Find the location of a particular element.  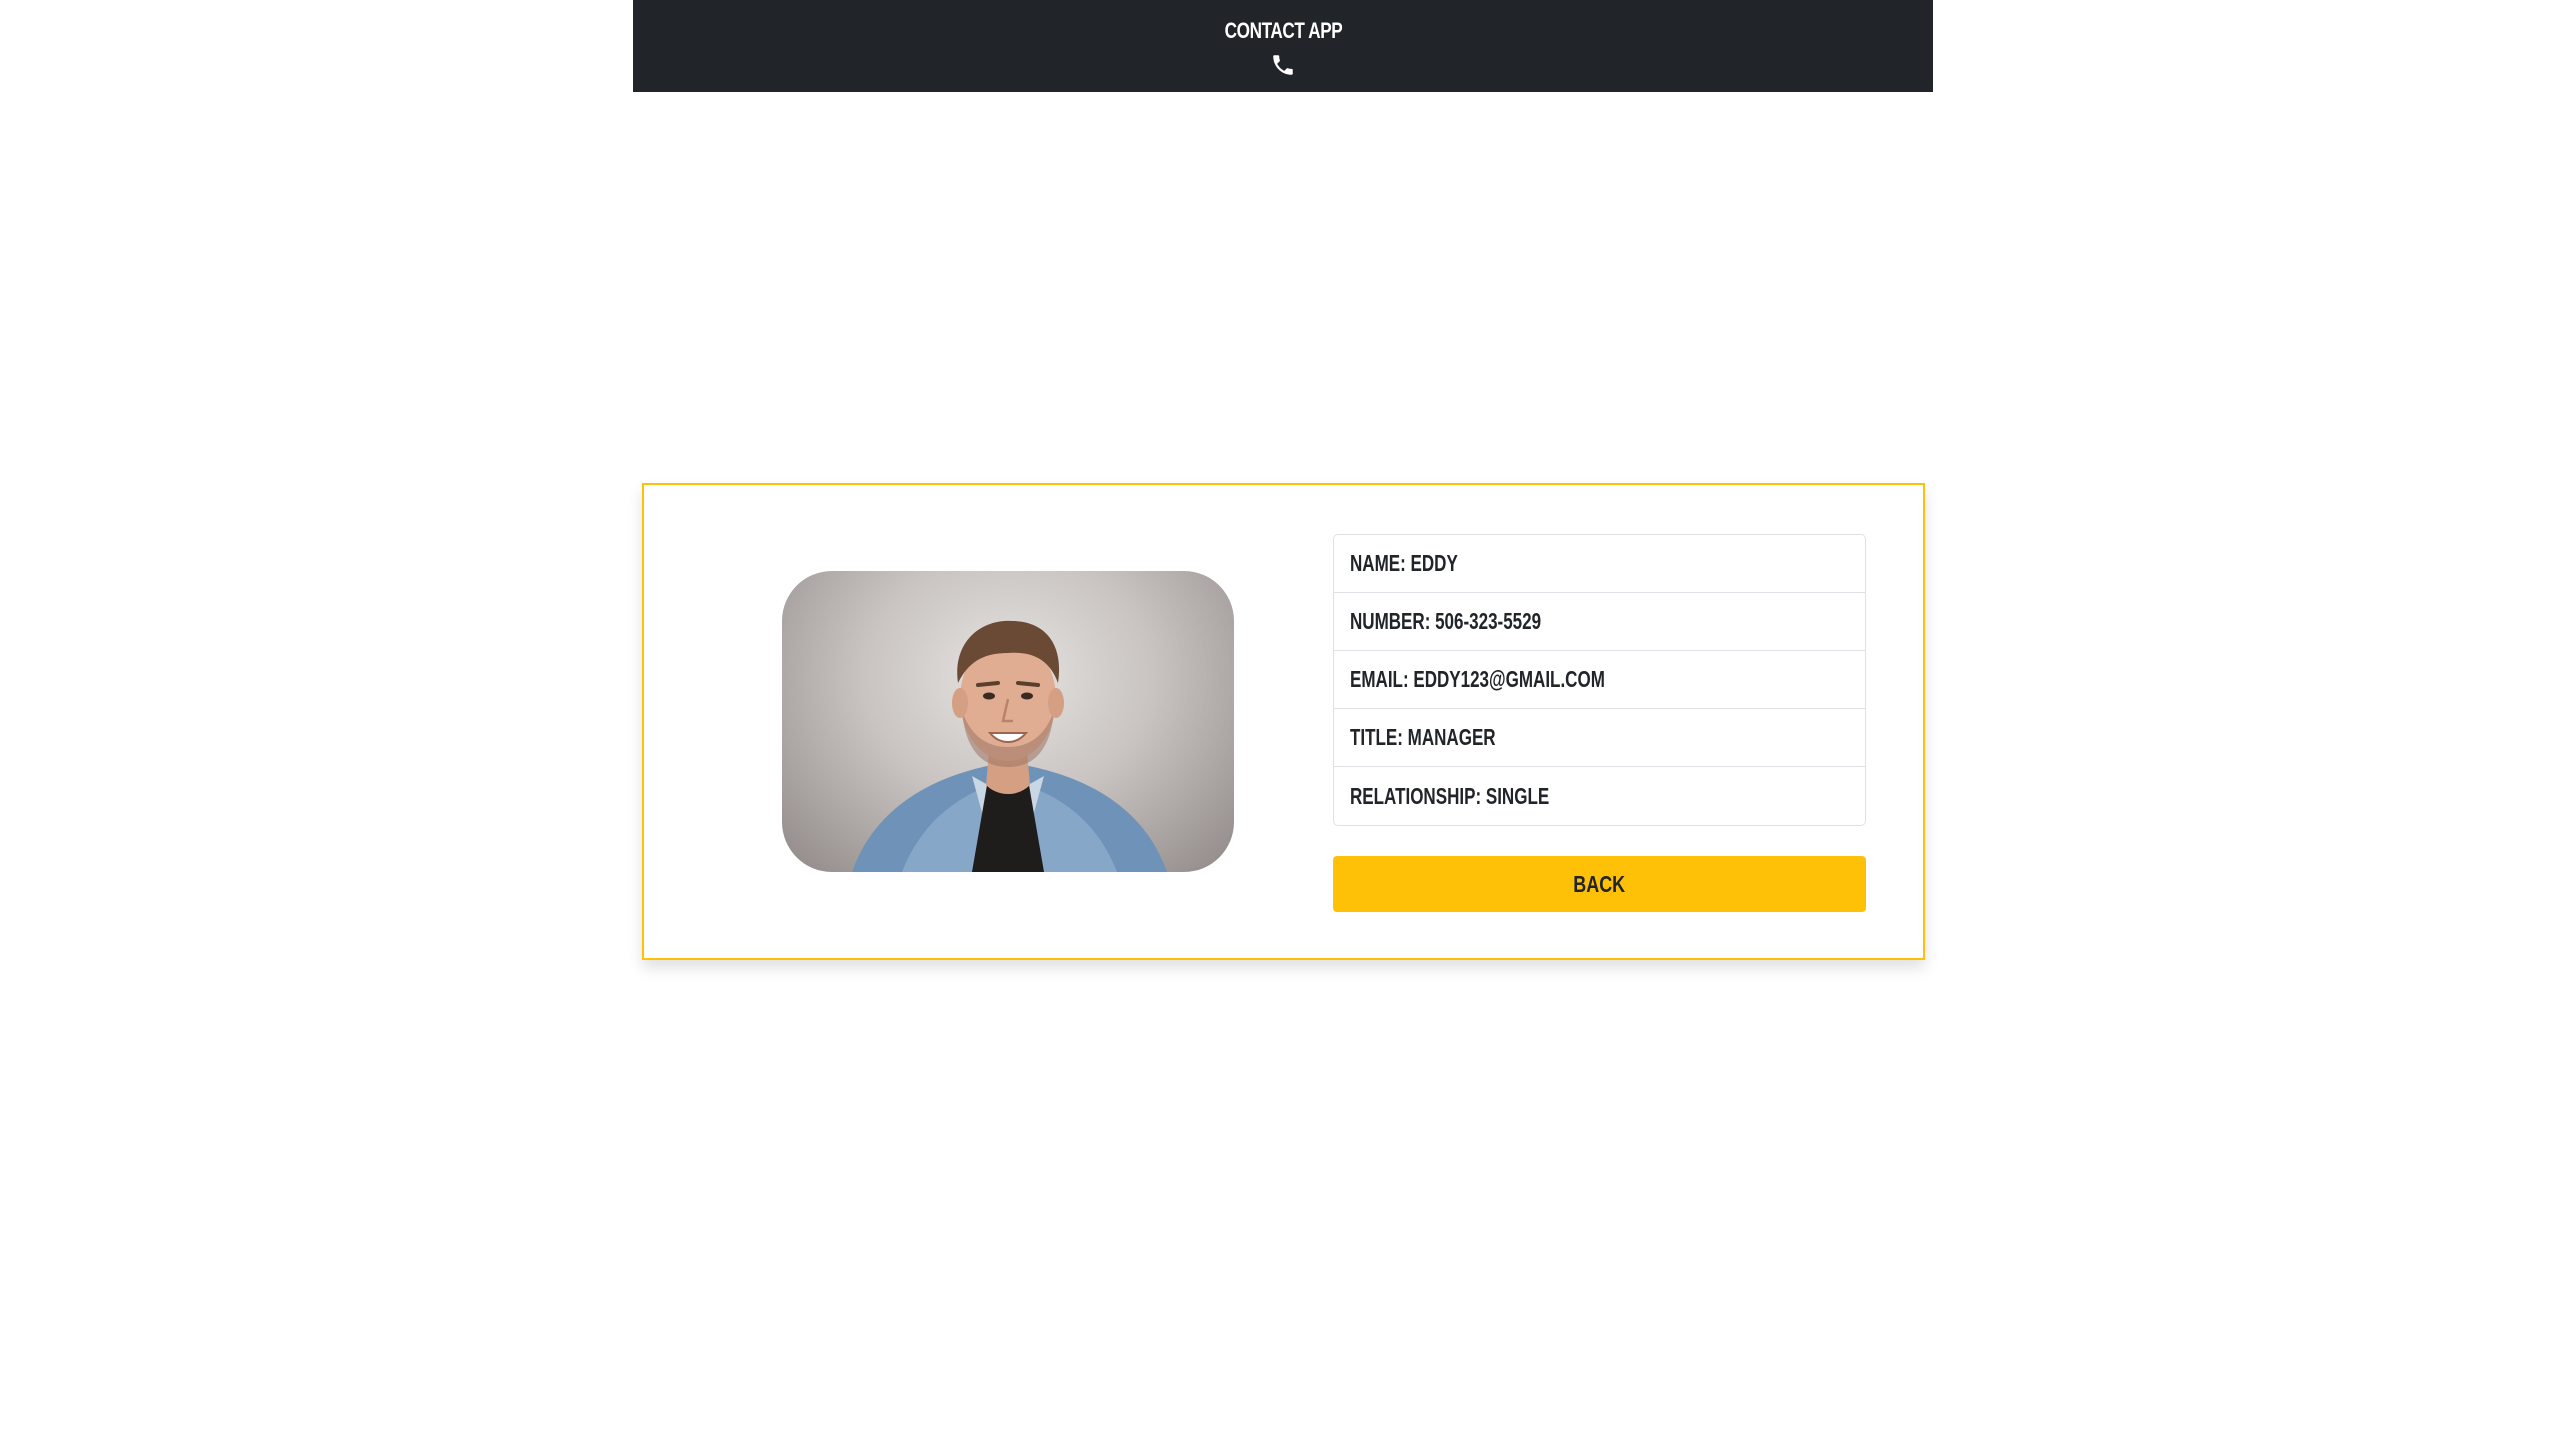

contact-relationship-item: RELATIONSHIP: SINGLE is located at coordinates (1599, 796).